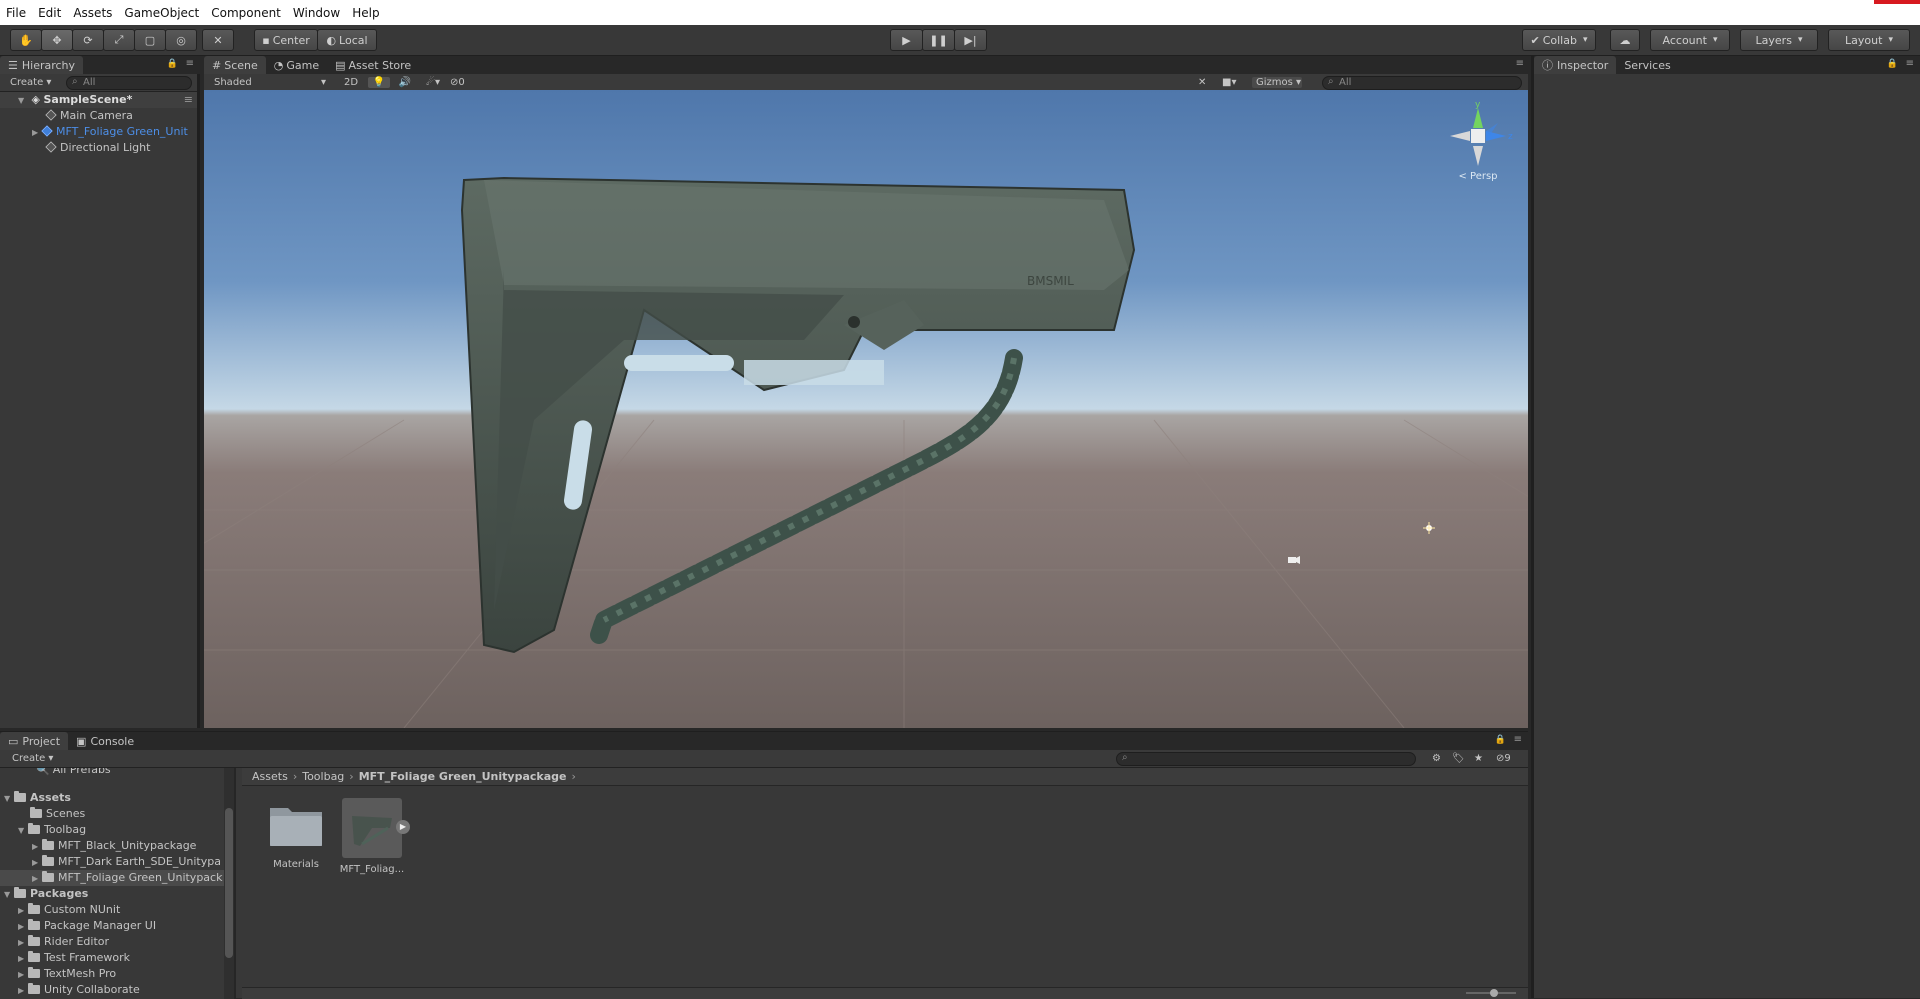 Image resolution: width=1920 pixels, height=999 pixels. What do you see at coordinates (1625, 40) in the screenshot?
I see `cloud-button: ☁` at bounding box center [1625, 40].